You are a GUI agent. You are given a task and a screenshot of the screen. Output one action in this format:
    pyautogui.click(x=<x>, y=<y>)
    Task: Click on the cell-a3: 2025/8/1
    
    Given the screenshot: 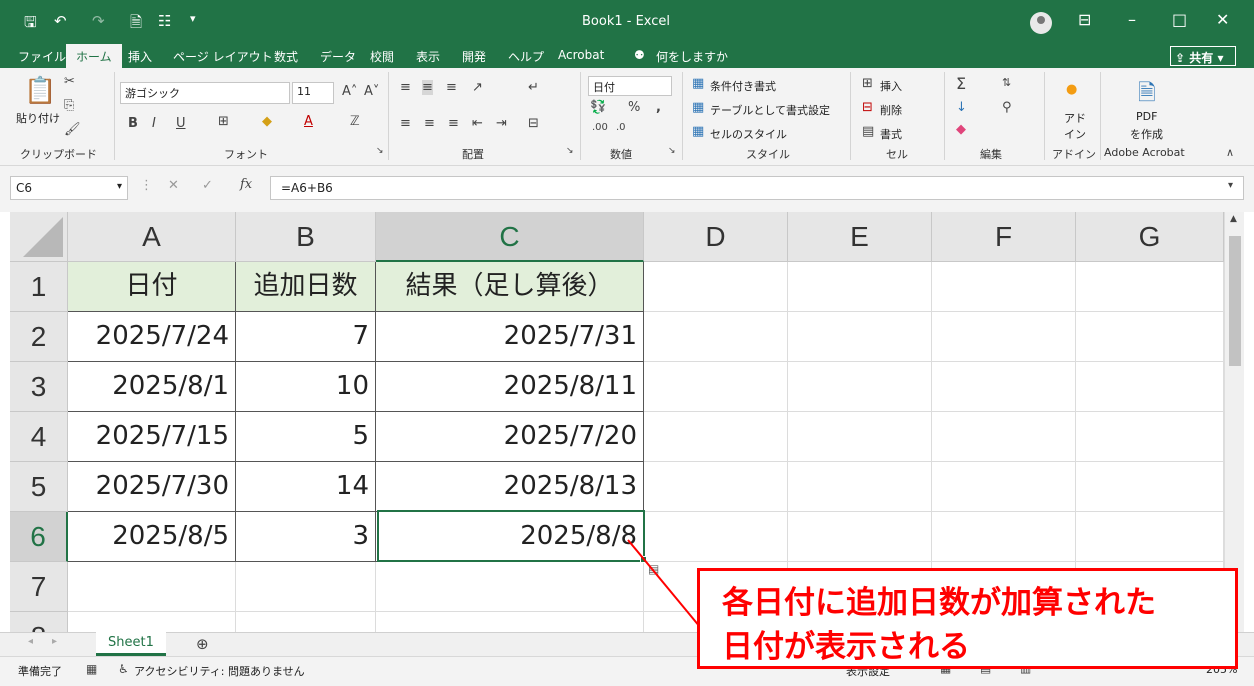 What is the action you would take?
    pyautogui.click(x=152, y=387)
    